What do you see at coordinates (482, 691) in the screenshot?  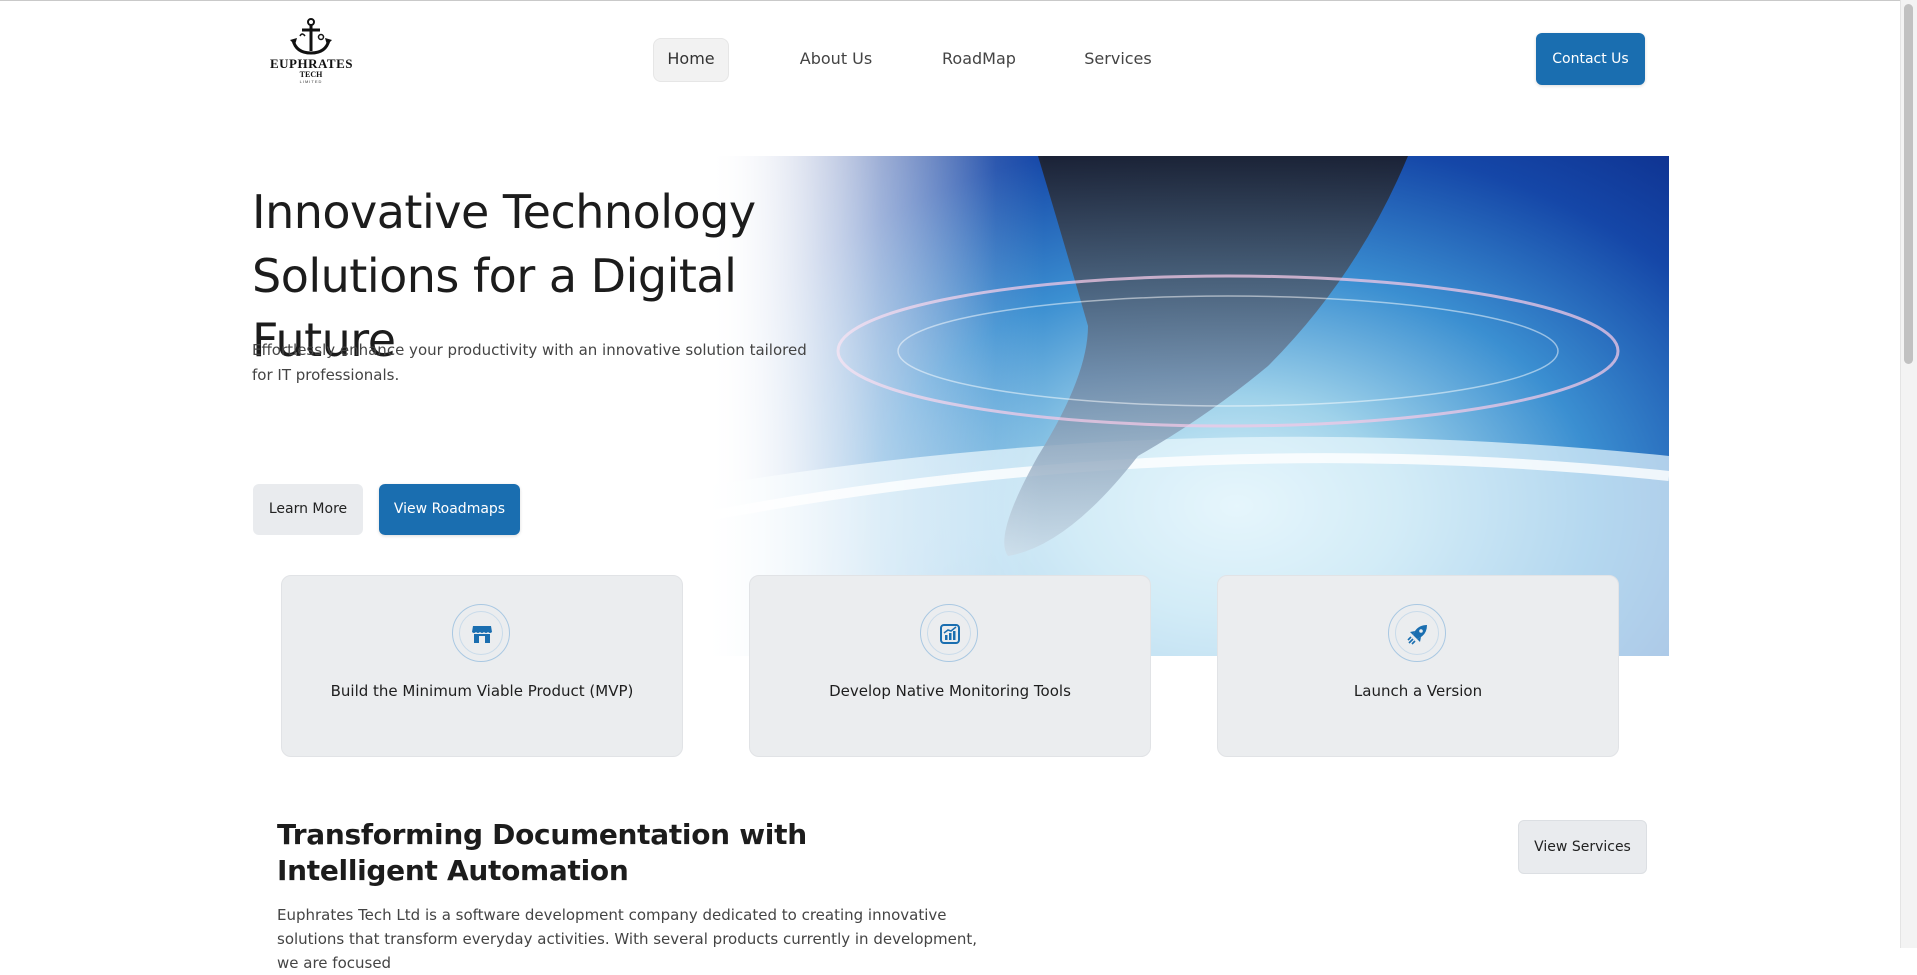 I see `feature-card-title: Build the Minimum Viable Product (MVP)` at bounding box center [482, 691].